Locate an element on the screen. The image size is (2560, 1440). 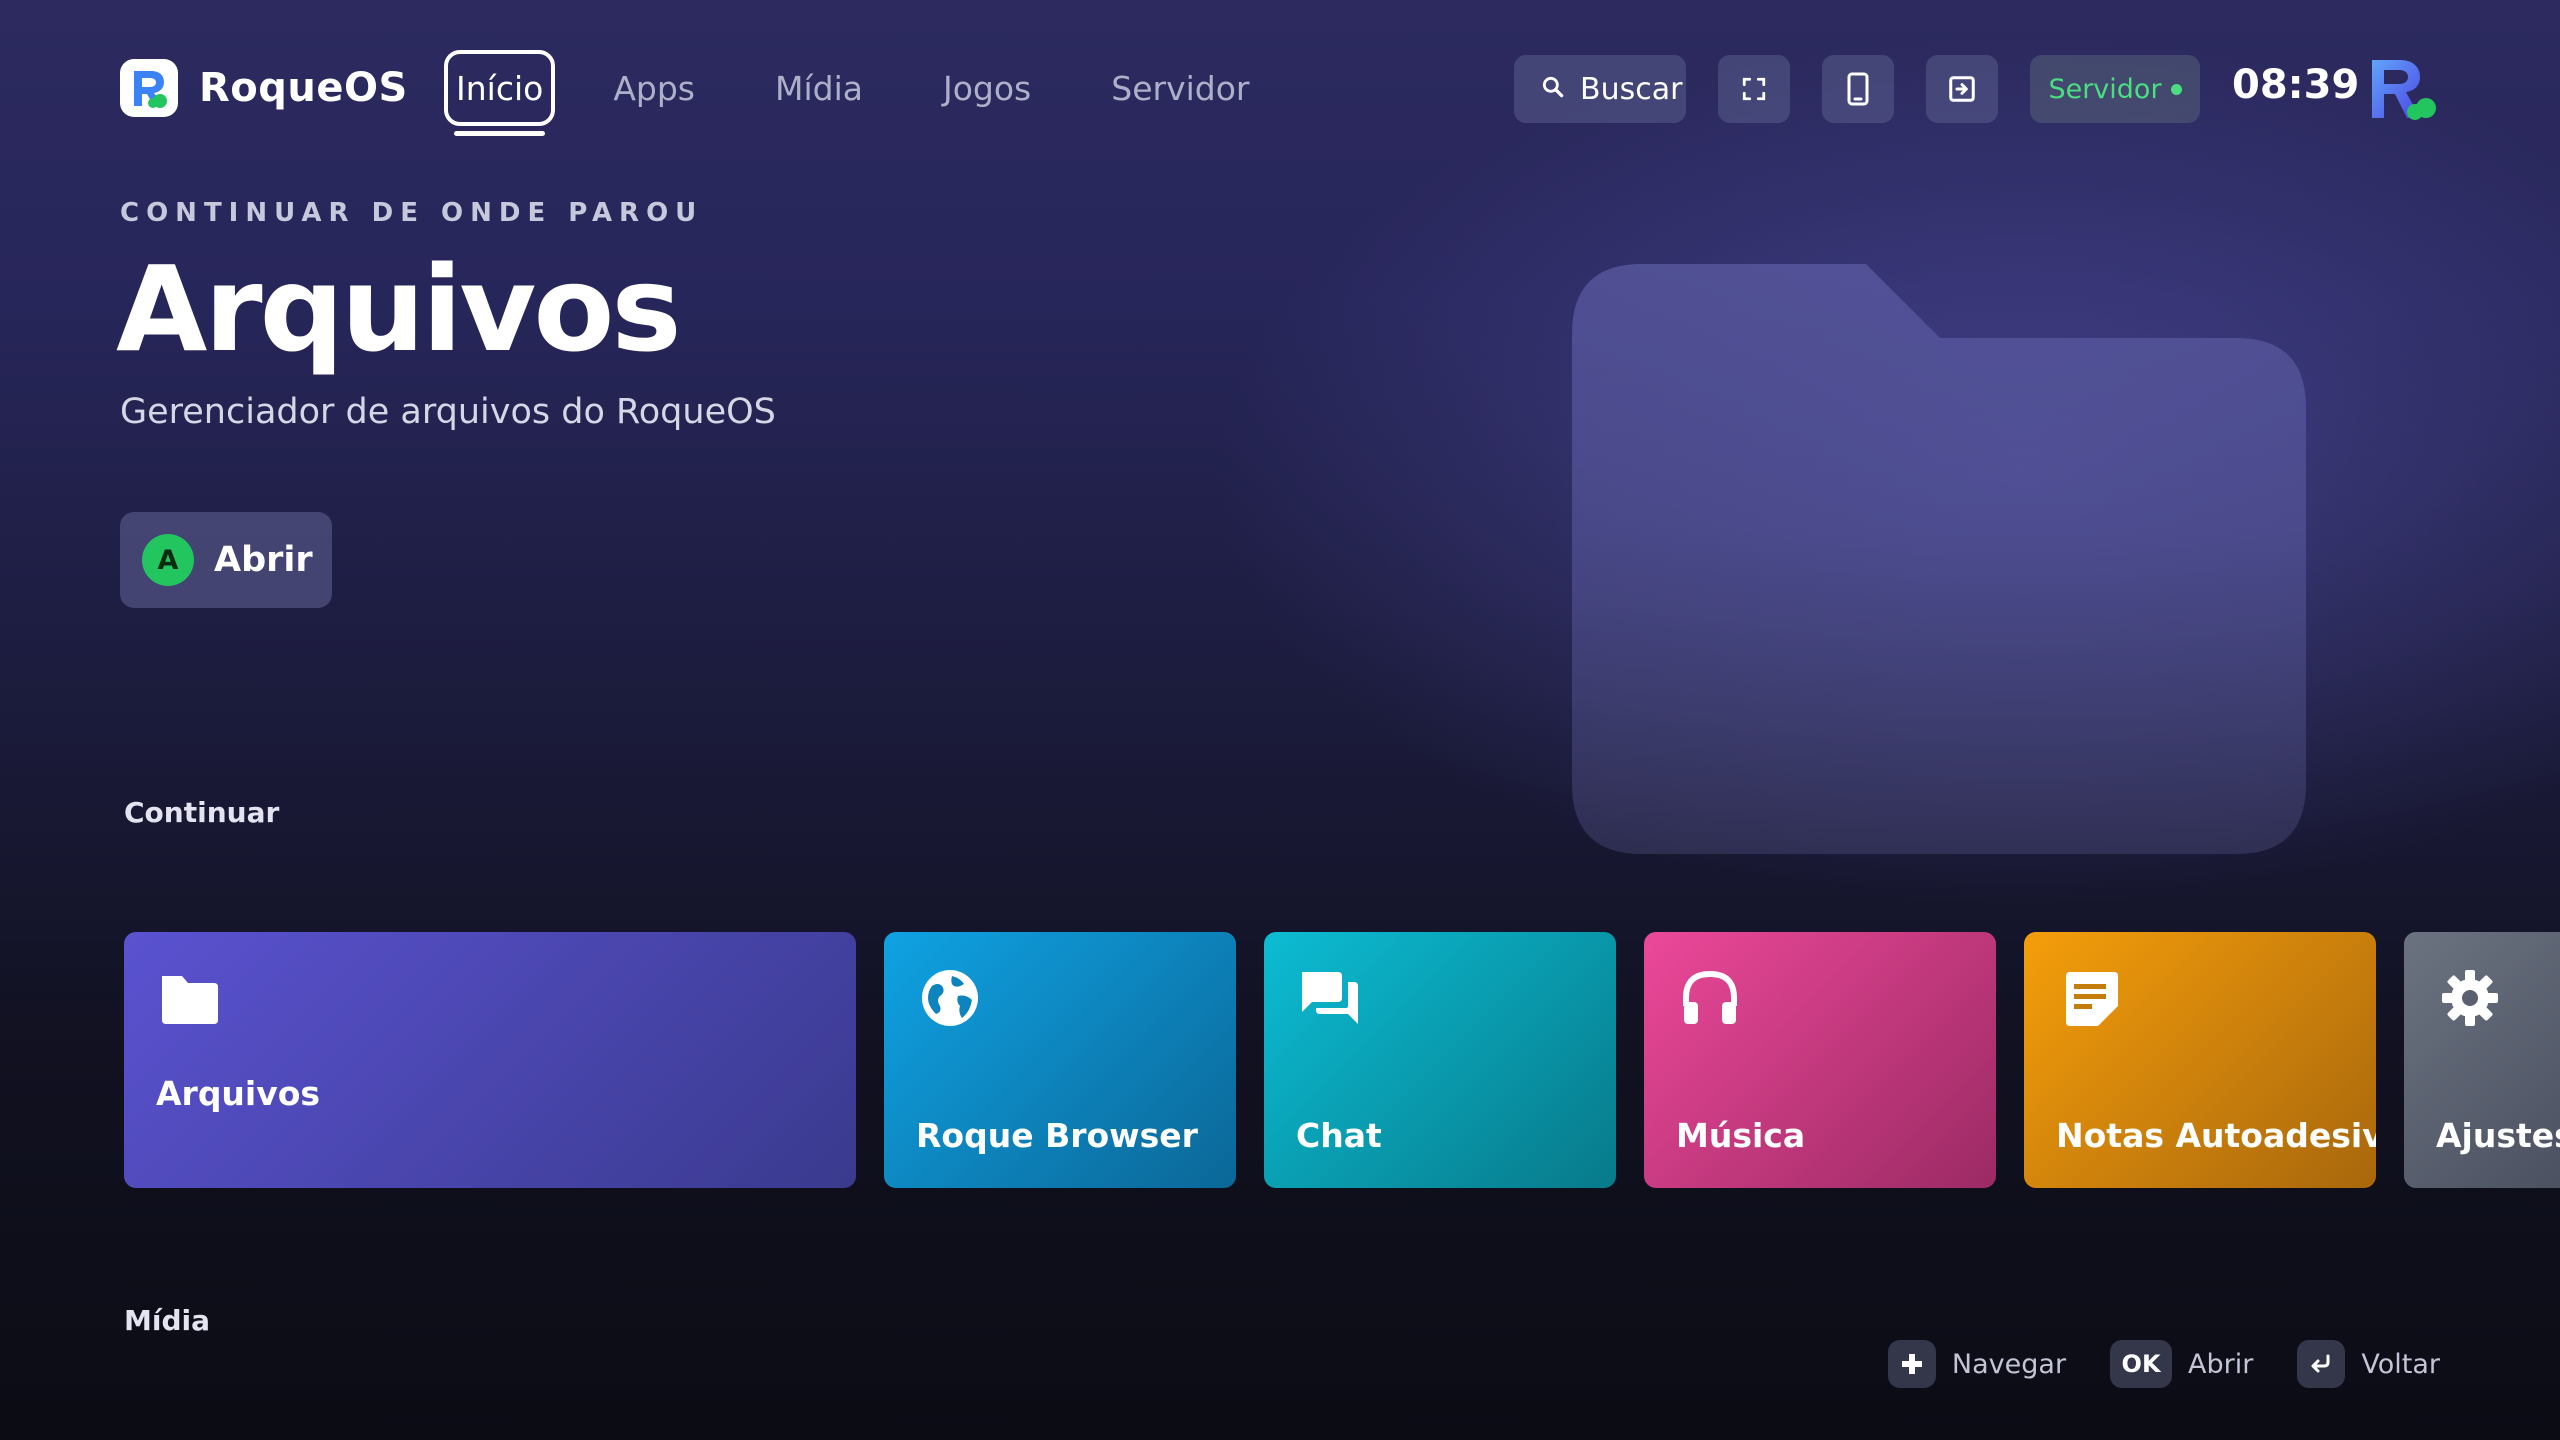
tile-notas-autoadesivas: Notas Autoadesivas is located at coordinates (2200, 1060).